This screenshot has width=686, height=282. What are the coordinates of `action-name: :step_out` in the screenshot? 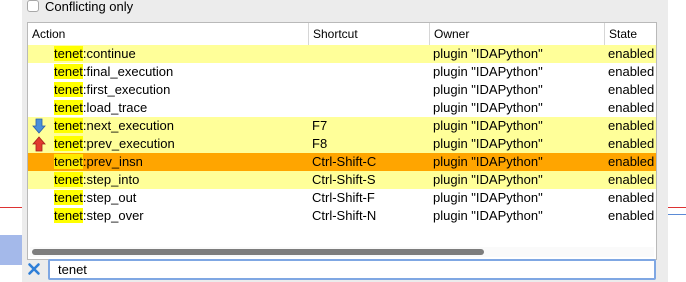 It's located at (109, 197).